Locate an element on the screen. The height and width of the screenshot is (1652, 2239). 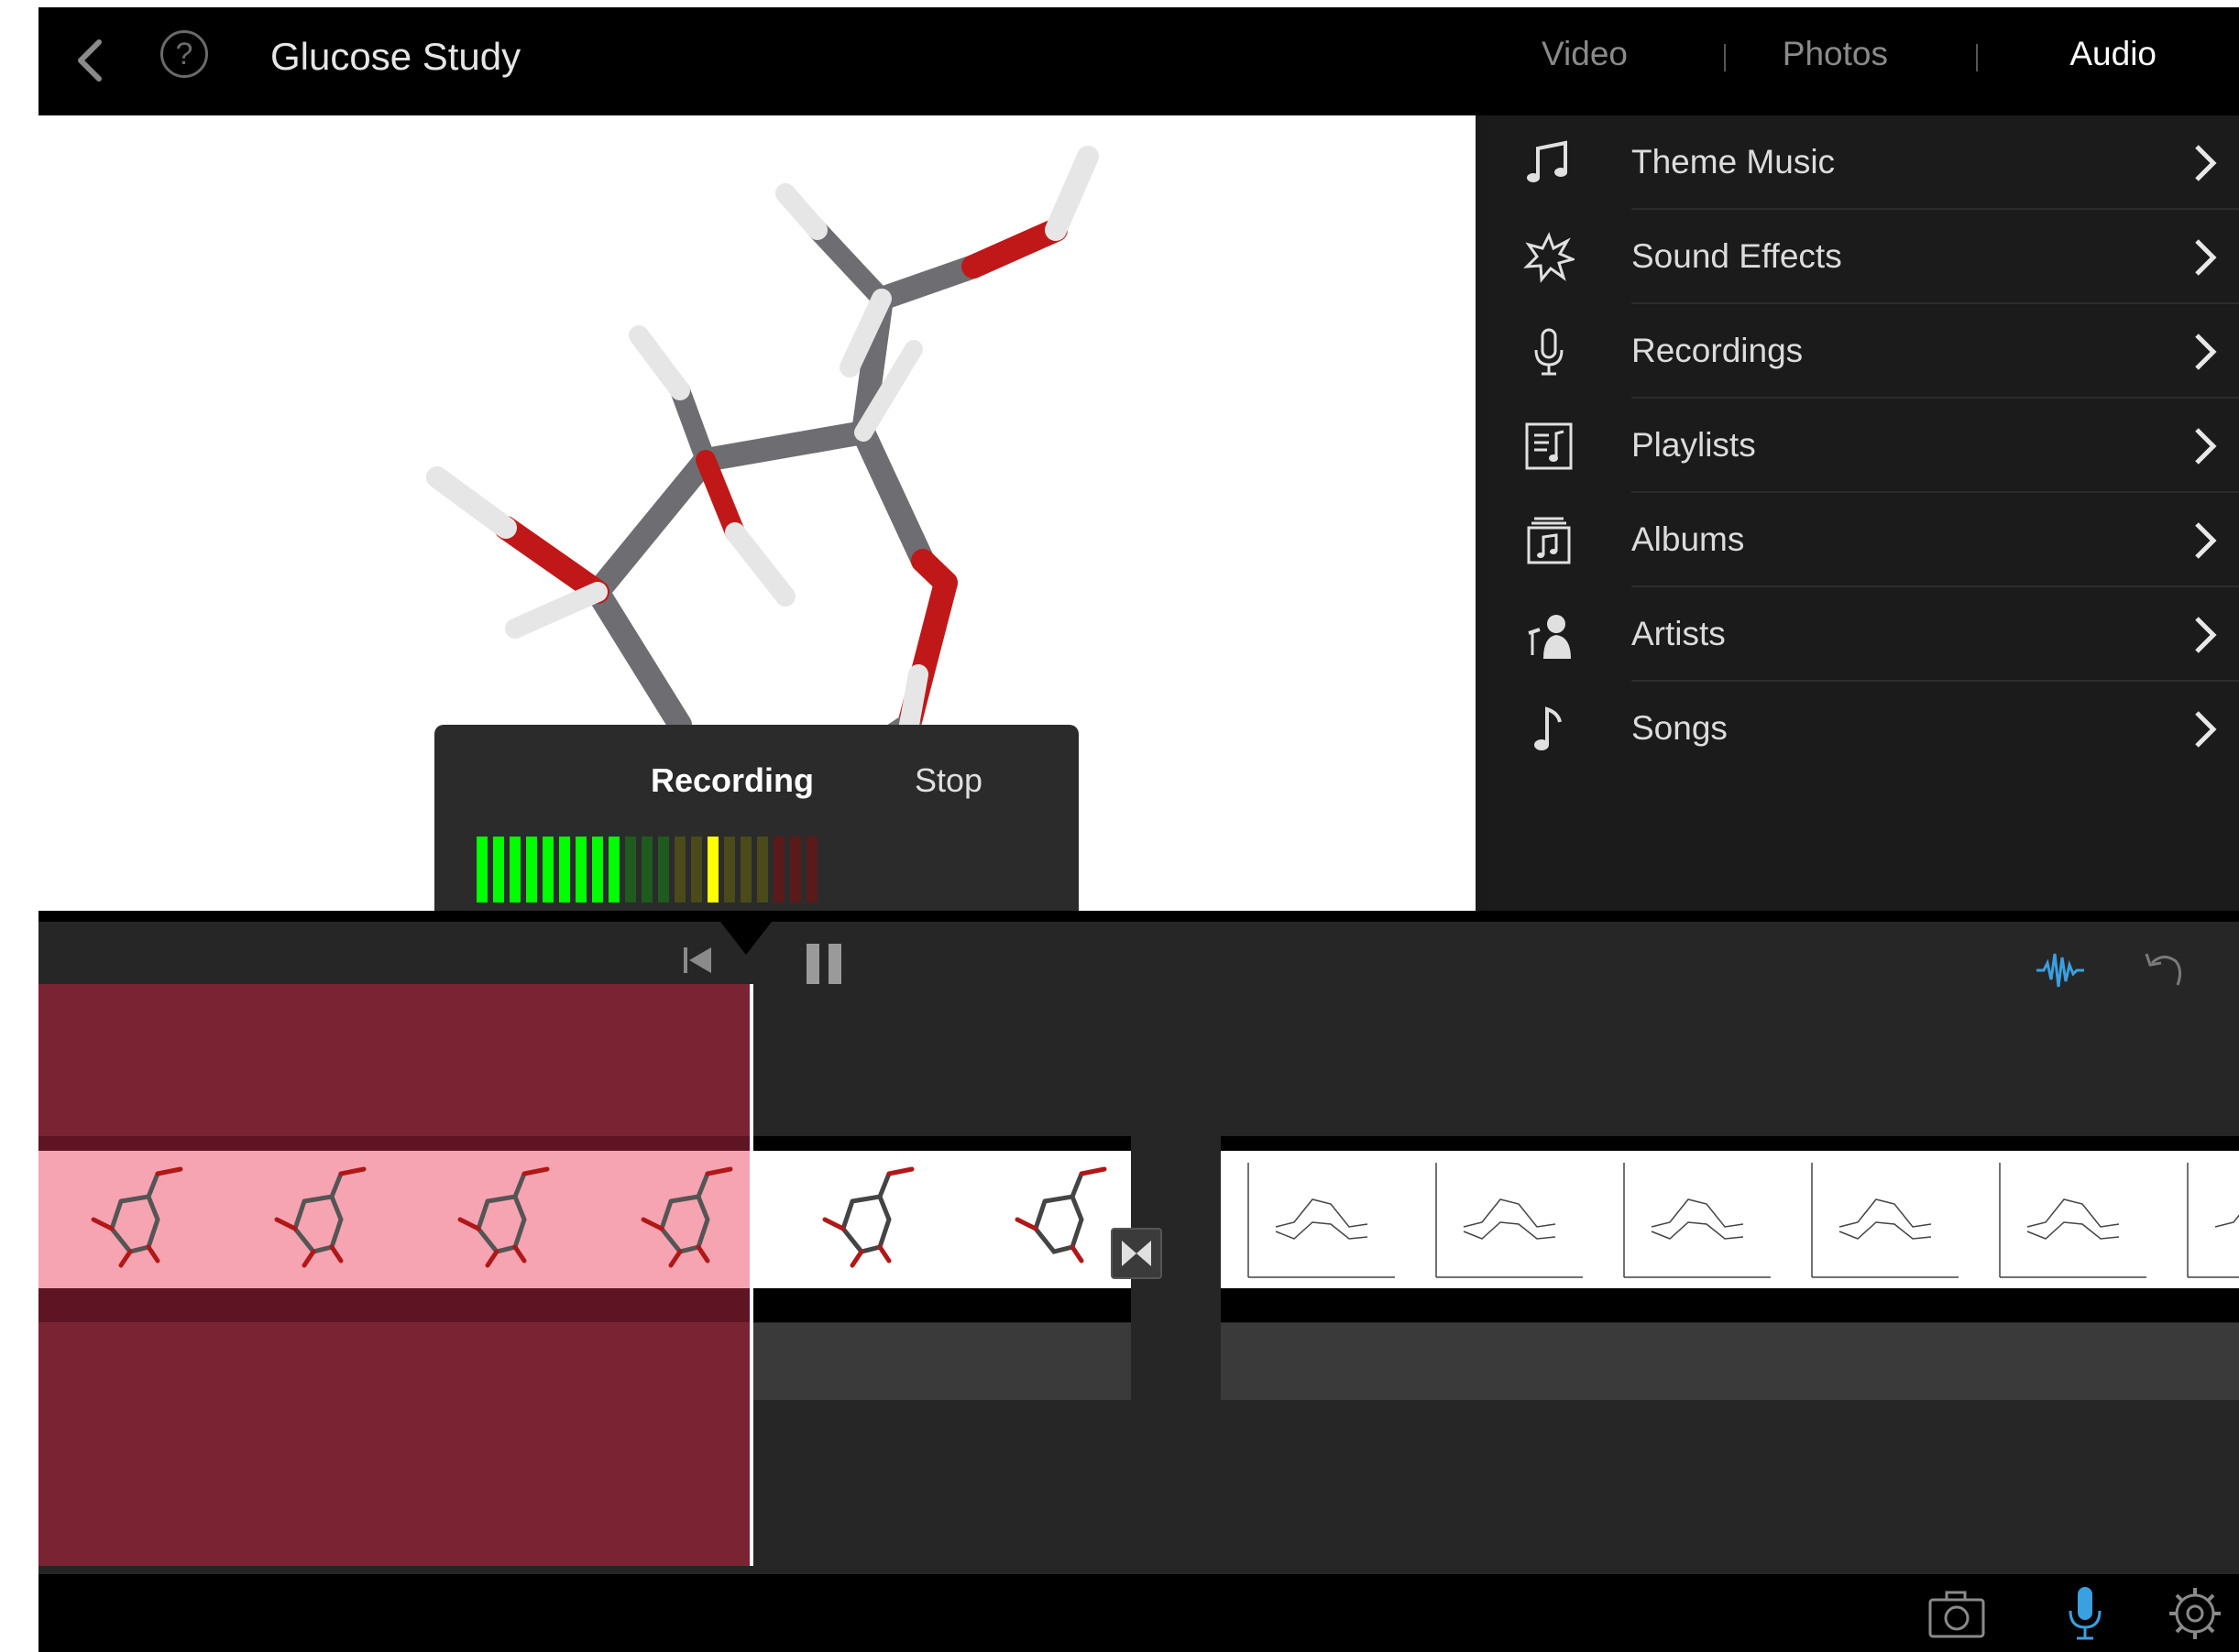
starburst-icon is located at coordinates (1549, 257).